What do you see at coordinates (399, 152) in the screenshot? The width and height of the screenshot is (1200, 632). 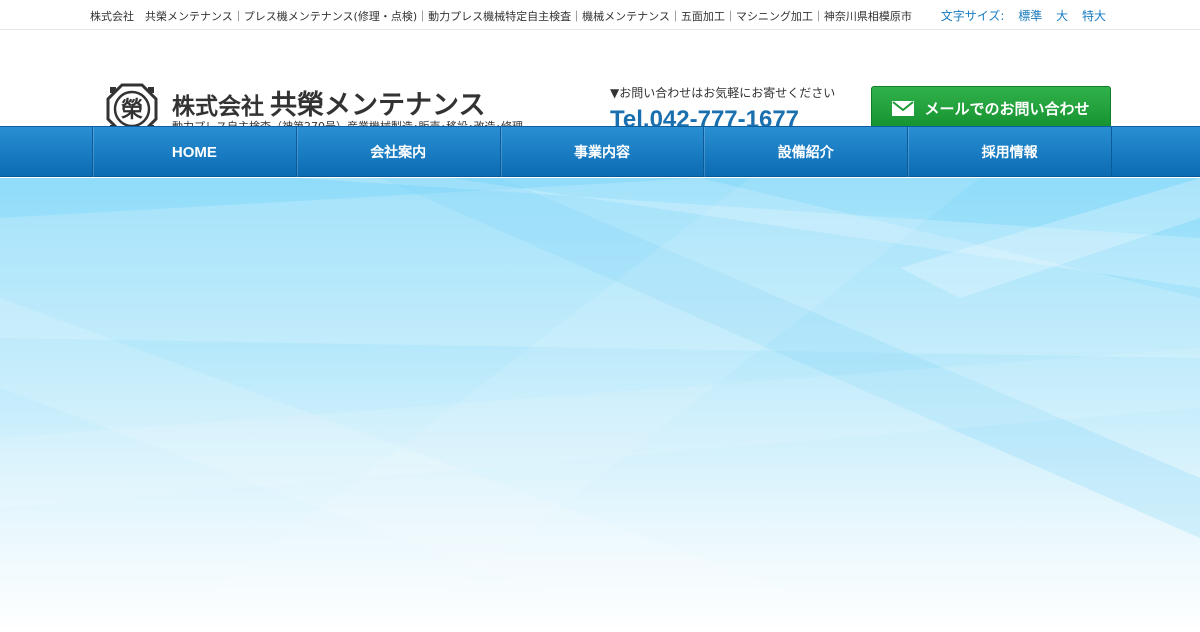 I see `nav-company: 会社案内` at bounding box center [399, 152].